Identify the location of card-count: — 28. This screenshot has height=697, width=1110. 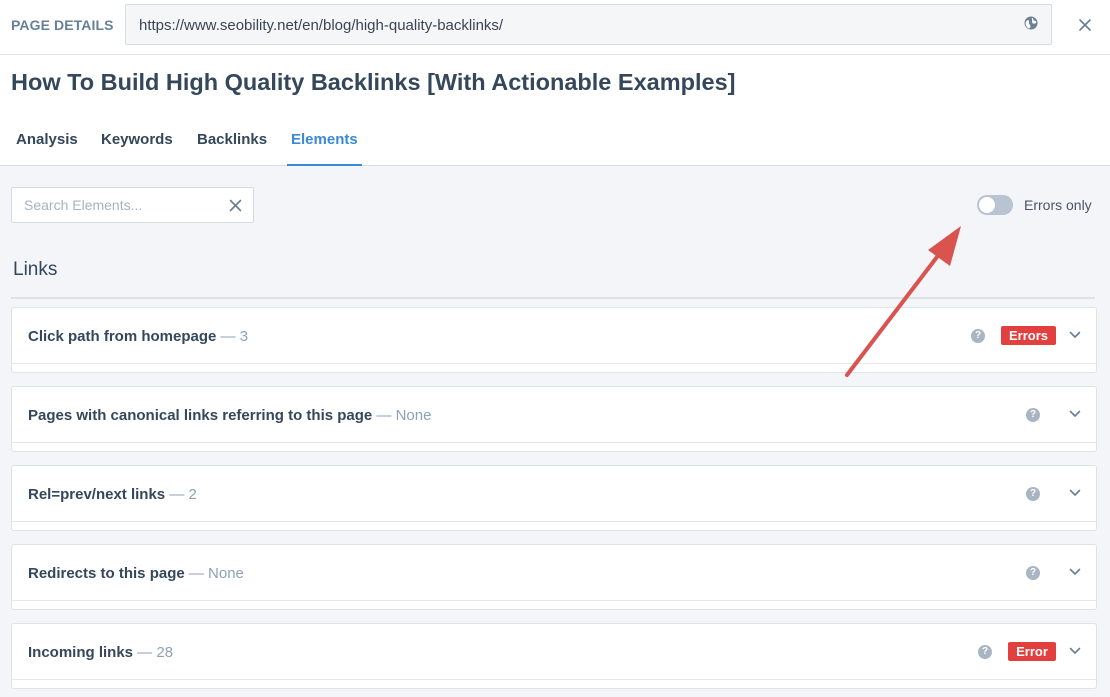
(153, 652).